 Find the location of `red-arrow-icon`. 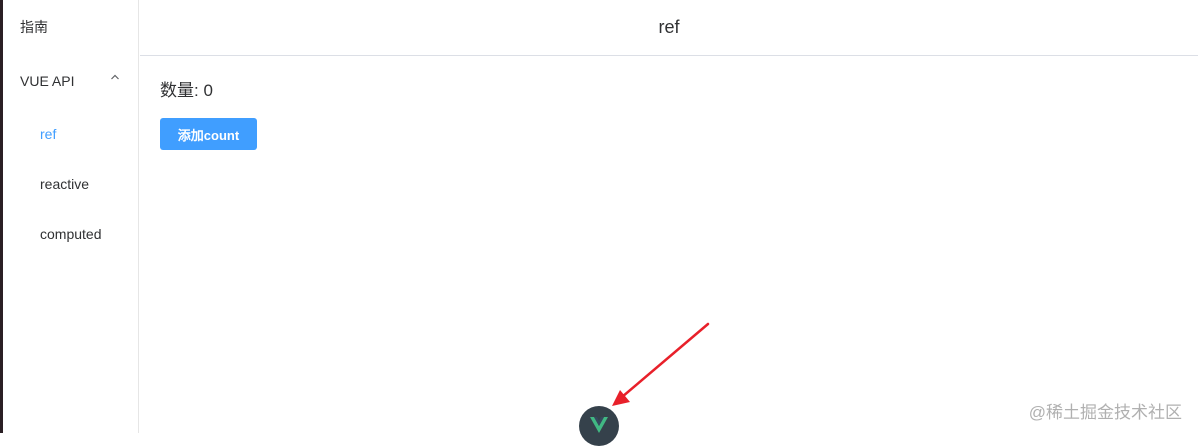

red-arrow-icon is located at coordinates (661, 364).